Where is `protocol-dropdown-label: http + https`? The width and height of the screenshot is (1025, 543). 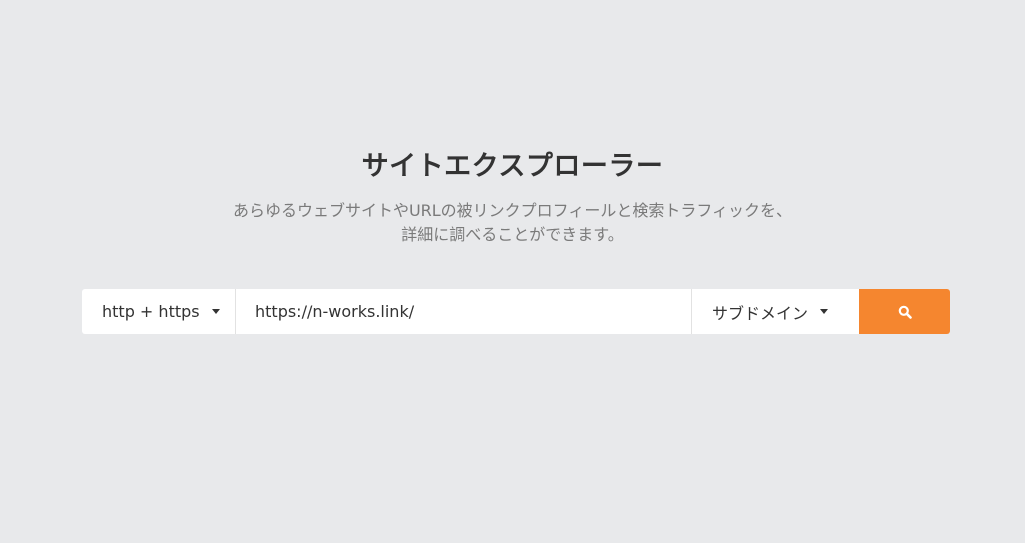
protocol-dropdown-label: http + https is located at coordinates (151, 311).